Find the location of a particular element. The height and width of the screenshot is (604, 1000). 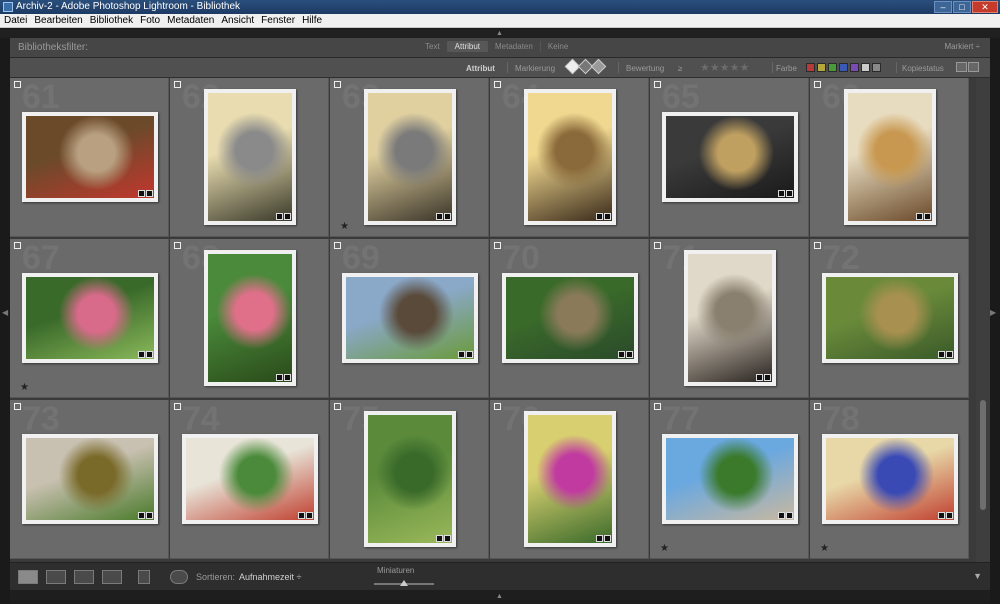

top-panel-toggle: ▲ is located at coordinates (500, 33).